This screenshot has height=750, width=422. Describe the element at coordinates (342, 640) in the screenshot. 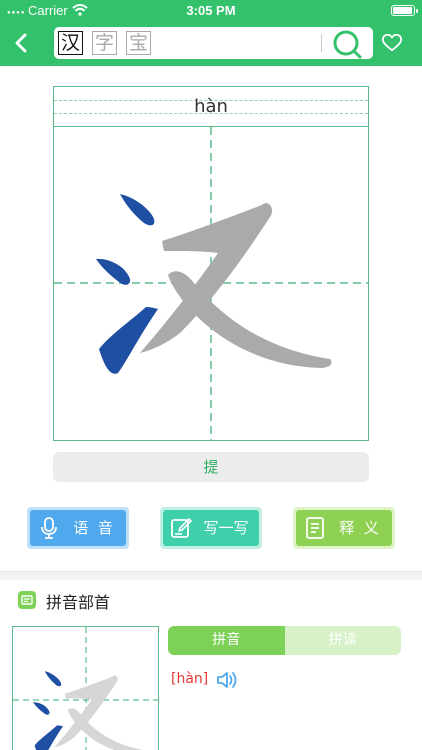

I see `tab-pindu: 拼读` at that location.